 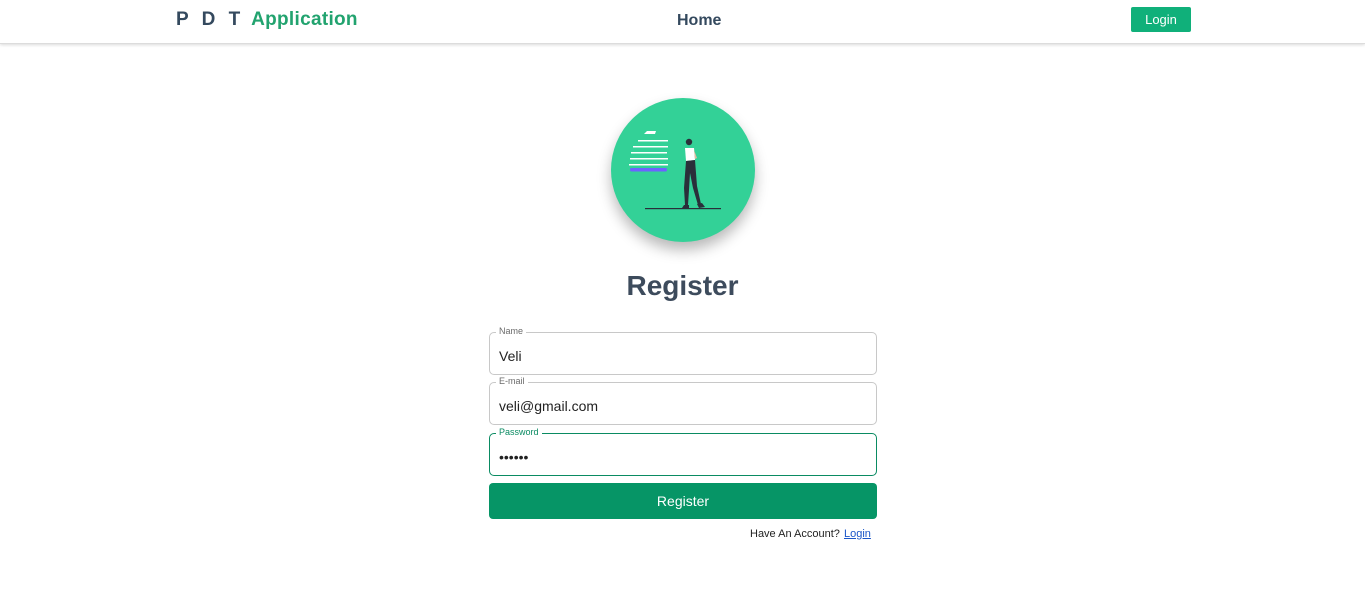 What do you see at coordinates (699, 21) in the screenshot?
I see `nav-home-link: Home` at bounding box center [699, 21].